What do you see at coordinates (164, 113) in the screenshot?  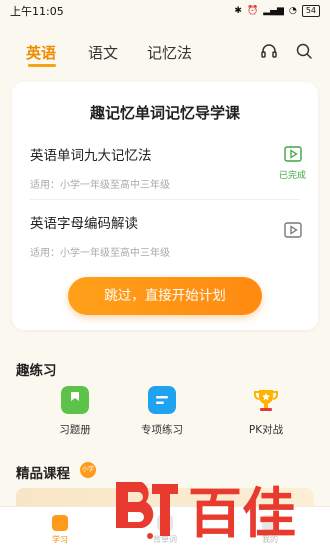 I see `card-title: 趣记忆单词记忆导学课` at bounding box center [164, 113].